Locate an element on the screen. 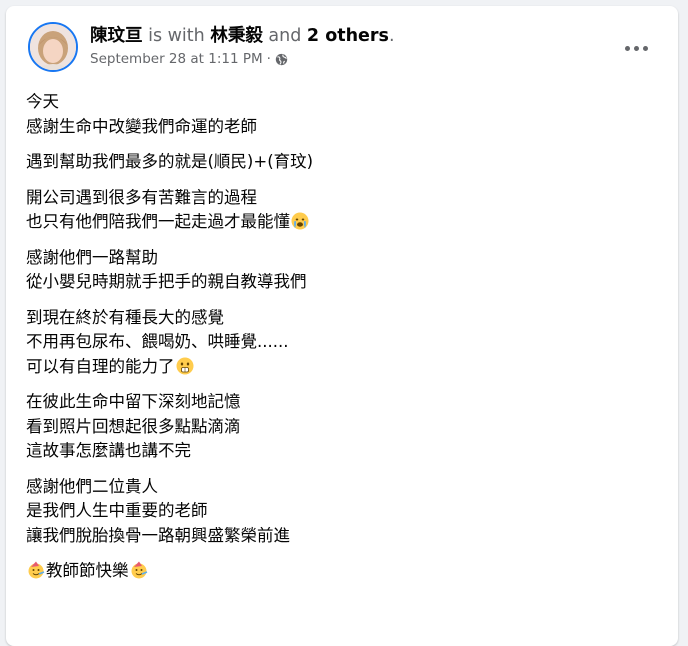 Image resolution: width=688 pixels, height=646 pixels. text-line: 看到照片回想起很多點點滴滴 is located at coordinates (133, 426).